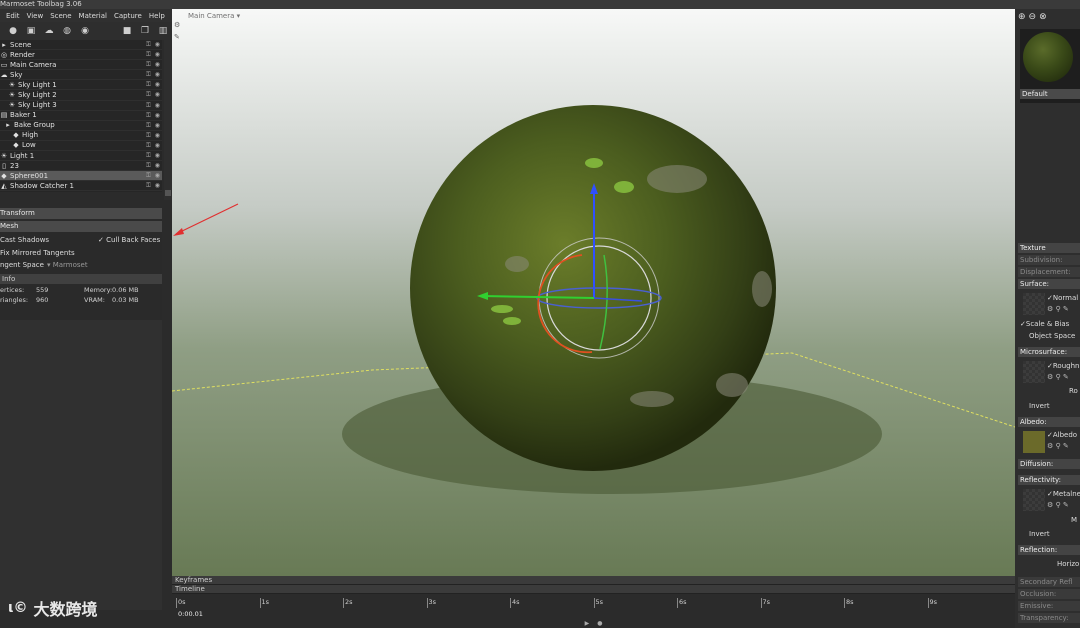 The height and width of the screenshot is (628, 1080). What do you see at coordinates (35, 16) in the screenshot?
I see `menu-view: View` at bounding box center [35, 16].